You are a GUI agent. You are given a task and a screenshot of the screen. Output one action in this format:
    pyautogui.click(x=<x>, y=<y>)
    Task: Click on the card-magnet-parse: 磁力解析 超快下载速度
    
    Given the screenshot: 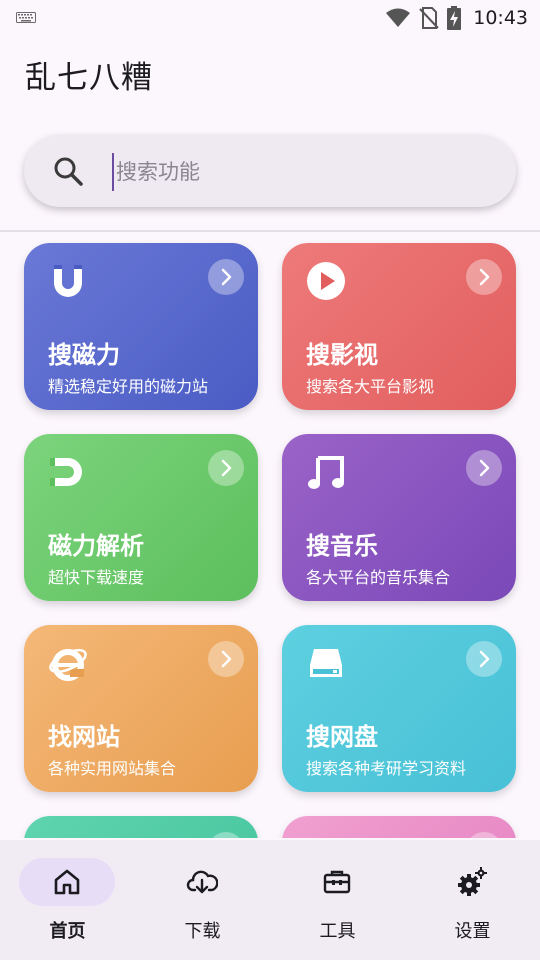 What is the action you would take?
    pyautogui.click(x=141, y=517)
    